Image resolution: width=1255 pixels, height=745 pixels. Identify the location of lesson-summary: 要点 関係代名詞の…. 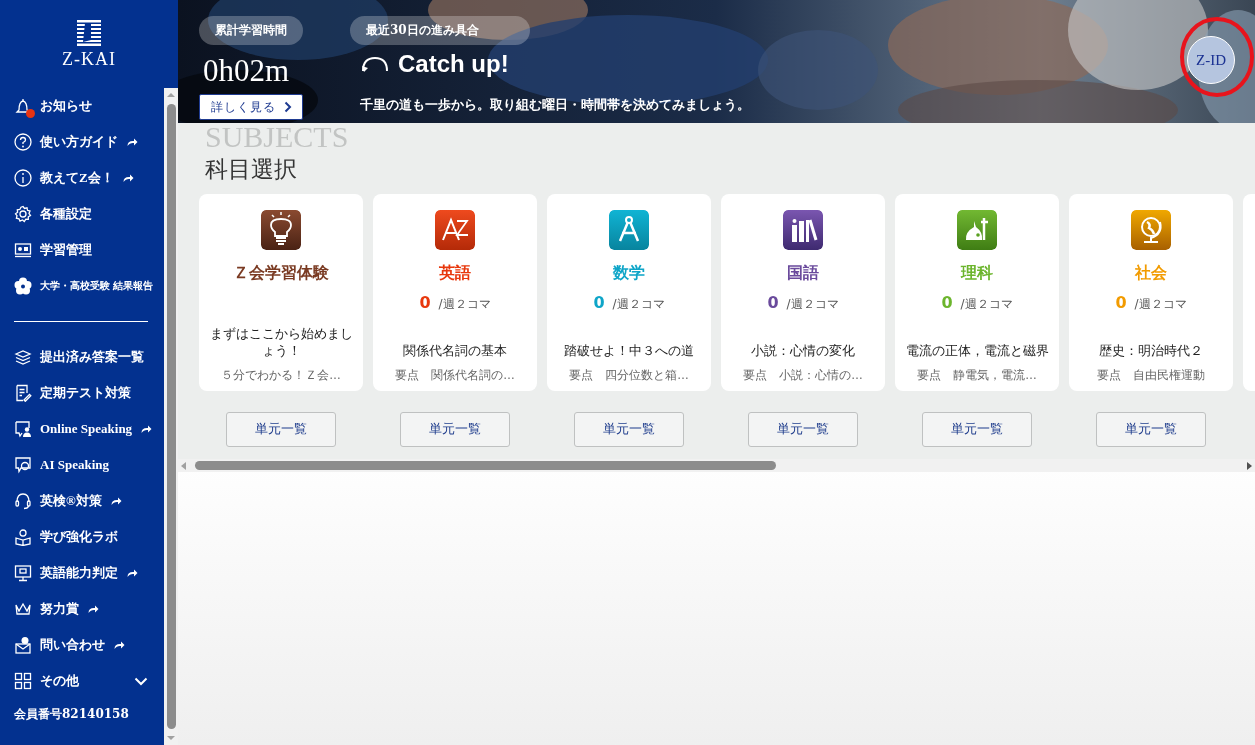
(455, 375).